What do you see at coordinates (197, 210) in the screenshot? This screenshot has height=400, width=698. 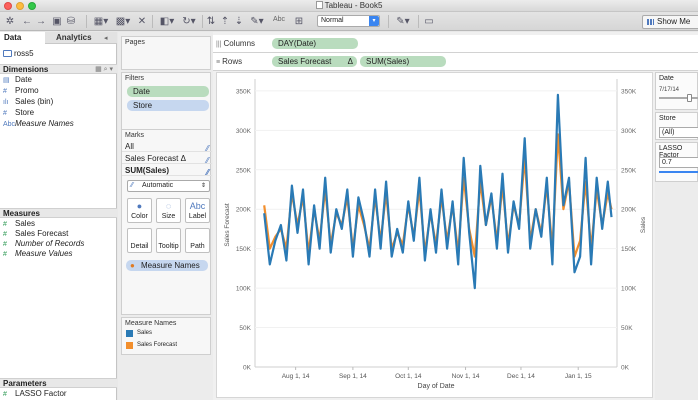 I see `label-button: Abc Label` at bounding box center [197, 210].